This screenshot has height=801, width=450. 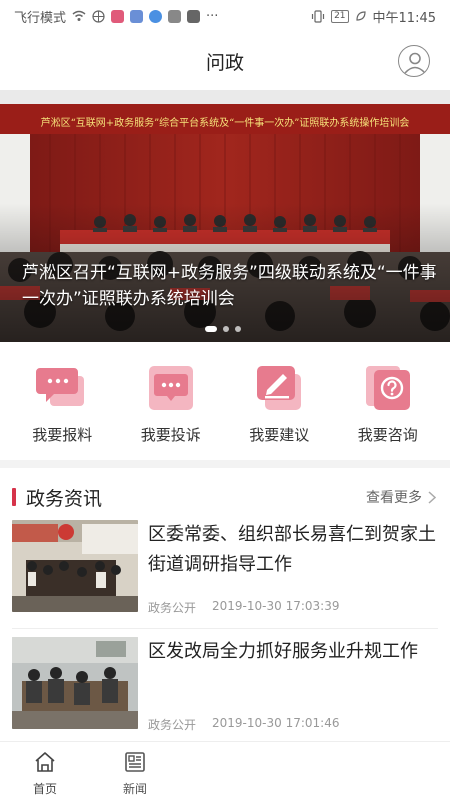 What do you see at coordinates (44, 789) in the screenshot?
I see `tab-home-label: 首页` at bounding box center [44, 789].